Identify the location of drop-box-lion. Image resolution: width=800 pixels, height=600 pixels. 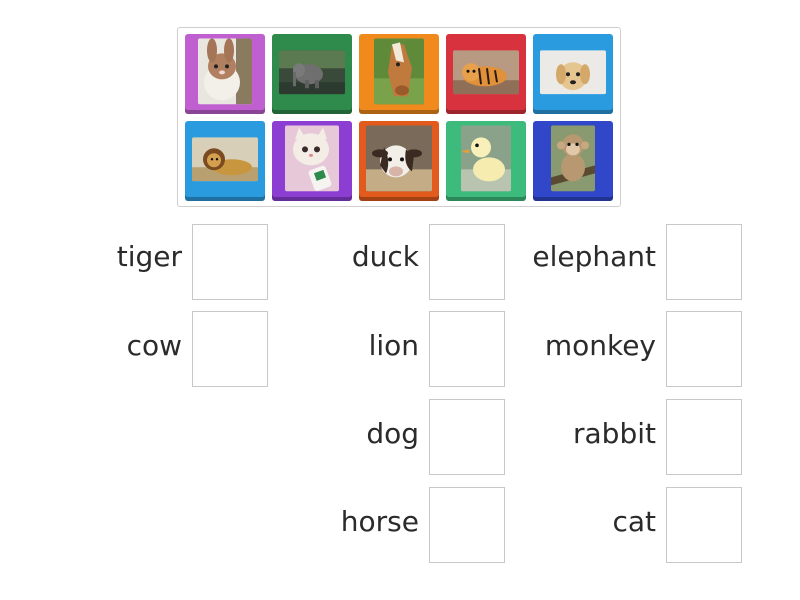
(467, 349).